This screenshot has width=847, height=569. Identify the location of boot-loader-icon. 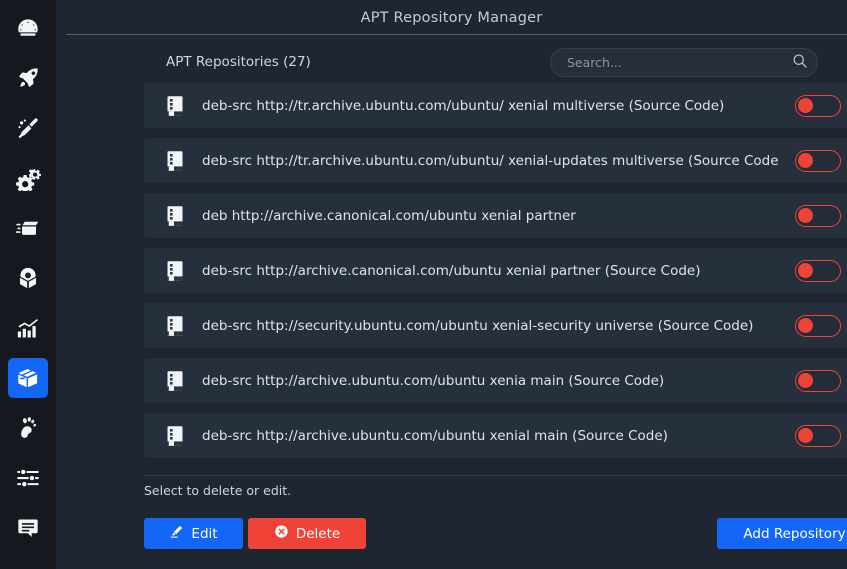
(28, 228).